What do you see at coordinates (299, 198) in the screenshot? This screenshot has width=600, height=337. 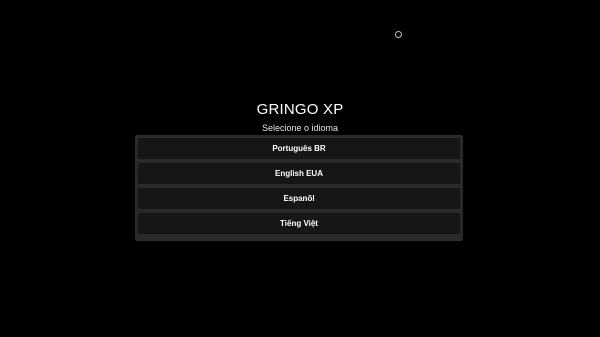 I see `language-option-espanol: Espanõl` at bounding box center [299, 198].